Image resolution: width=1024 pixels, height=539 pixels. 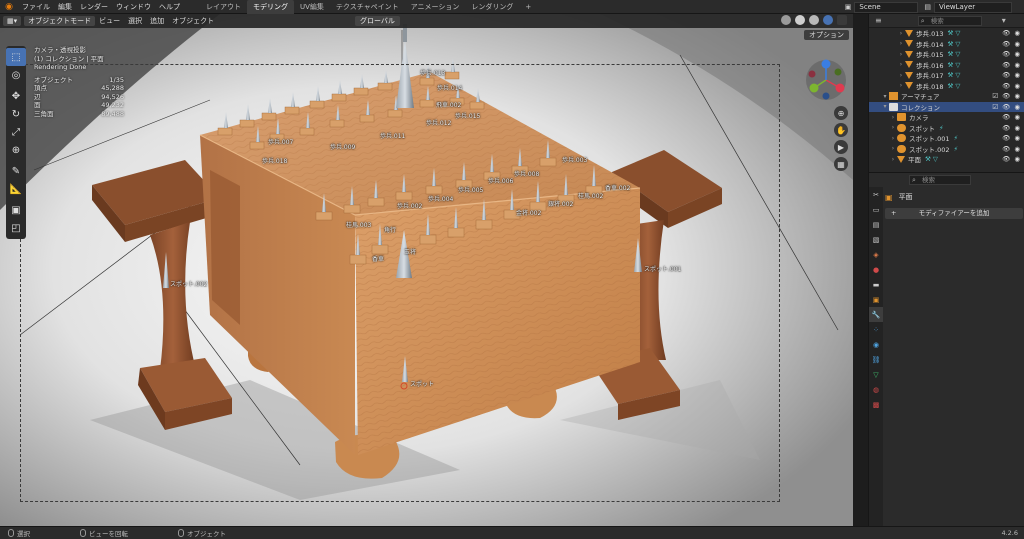 What do you see at coordinates (432, 72) in the screenshot?
I see `object-label: 歩兵.013` at bounding box center [432, 72].